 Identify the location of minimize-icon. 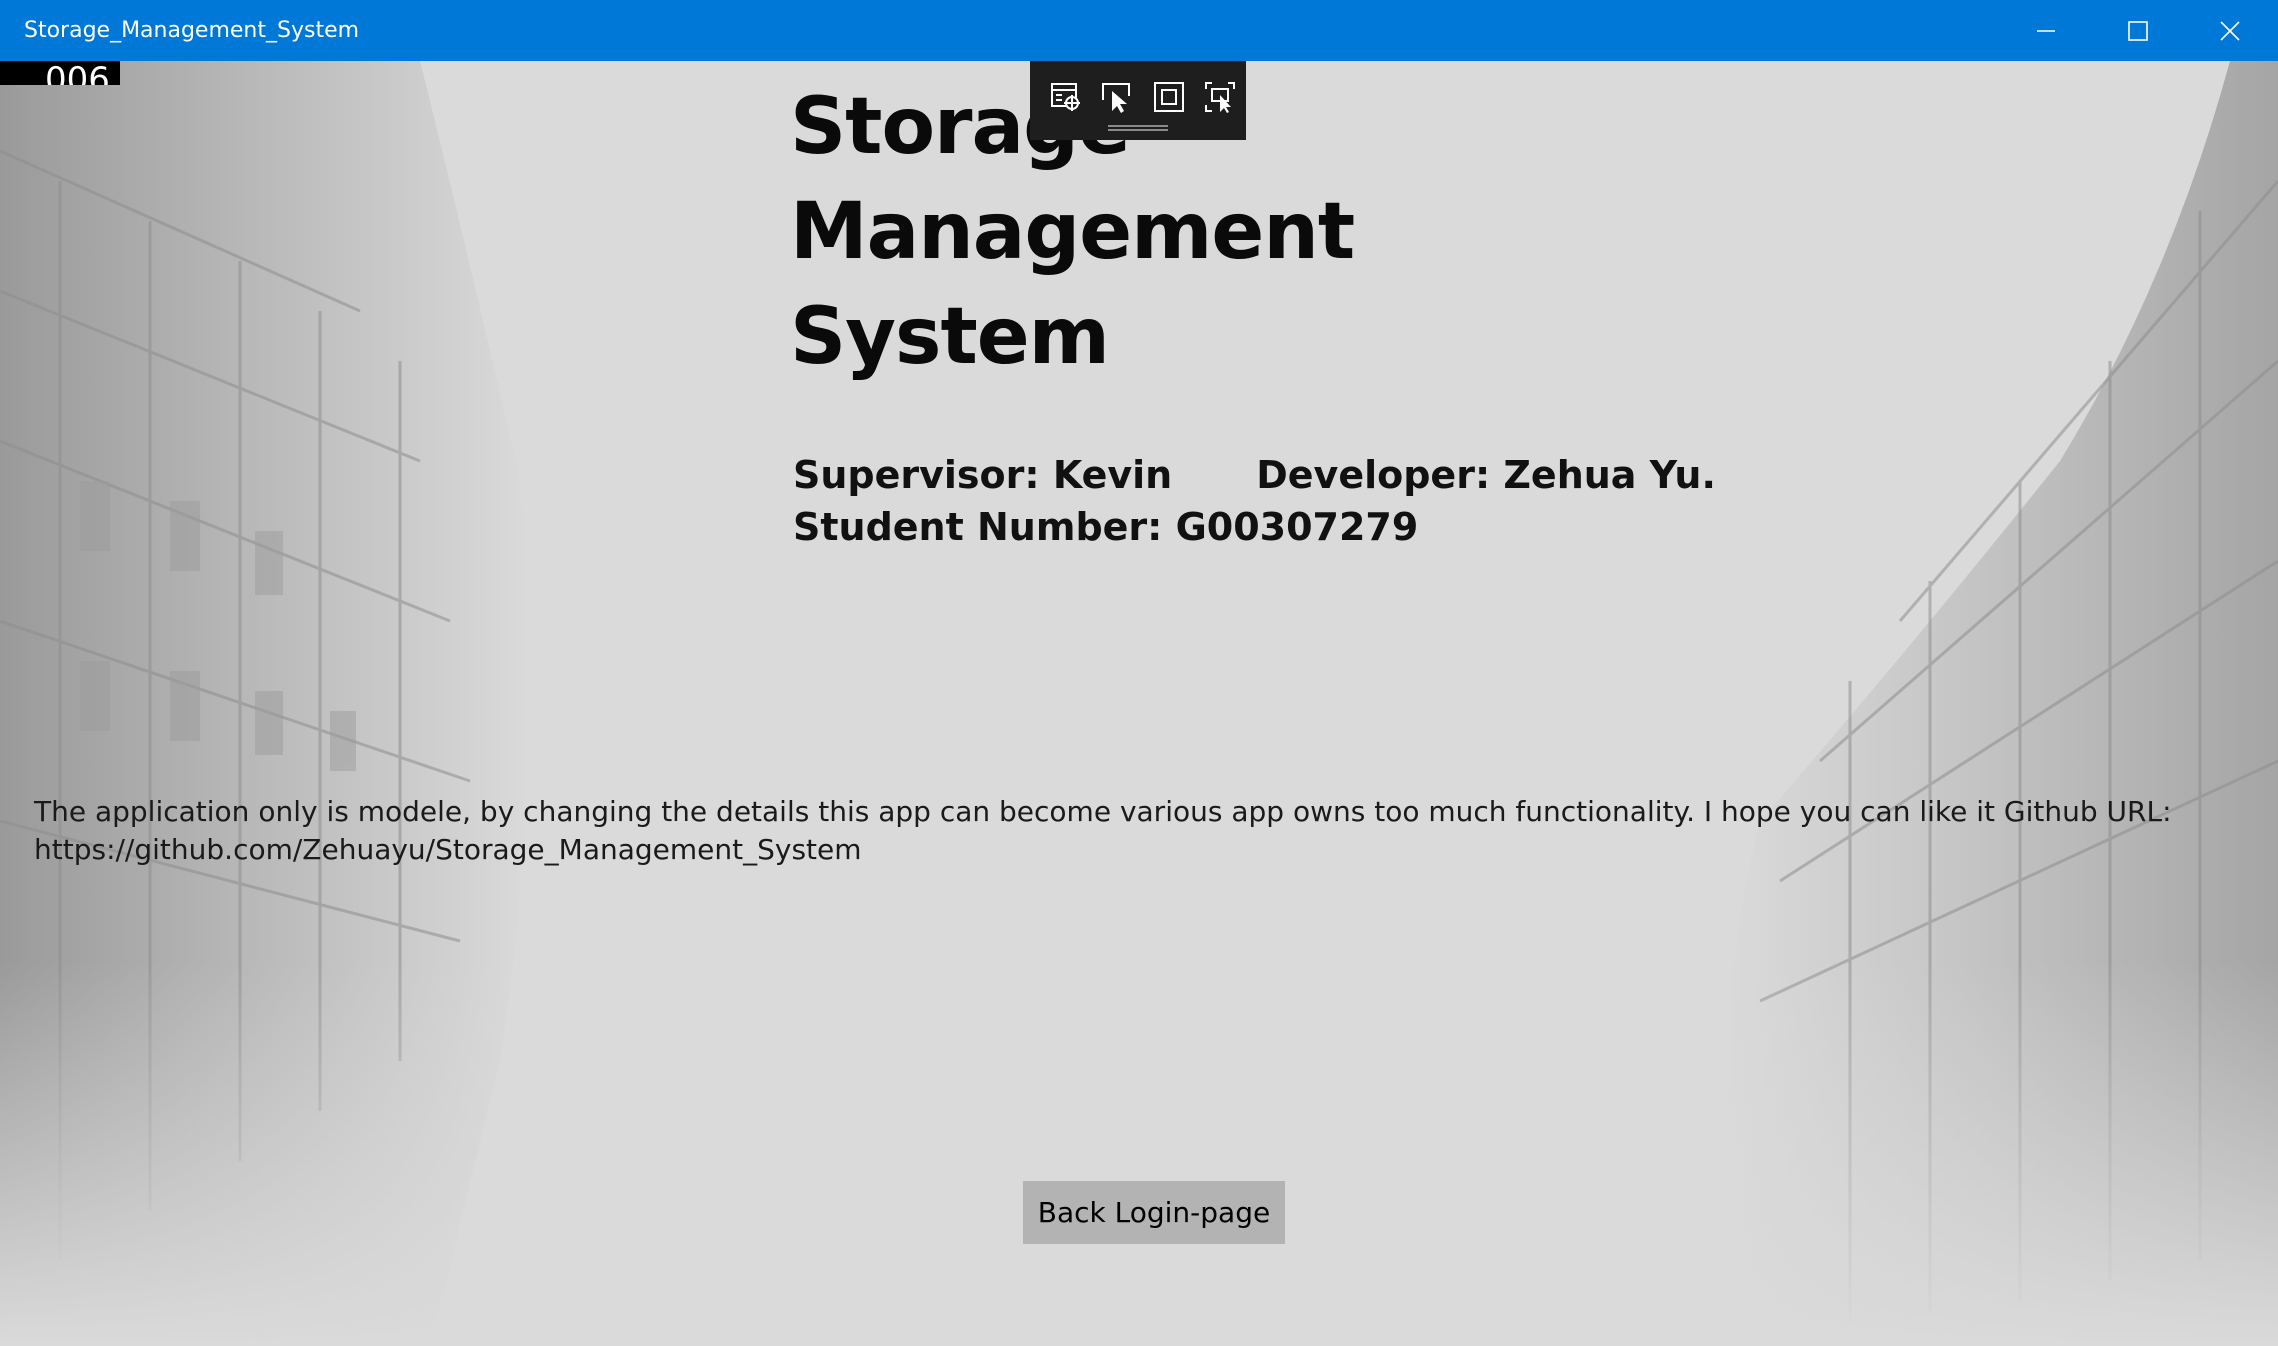
(2046, 30).